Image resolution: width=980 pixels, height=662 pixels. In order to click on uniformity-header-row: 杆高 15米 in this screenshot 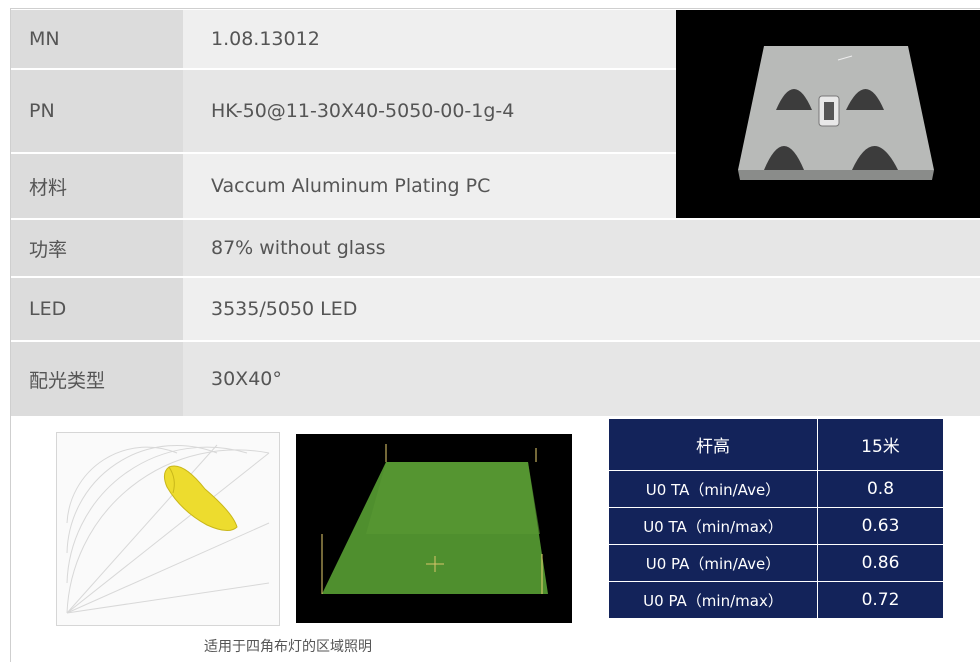, I will do `click(776, 444)`.